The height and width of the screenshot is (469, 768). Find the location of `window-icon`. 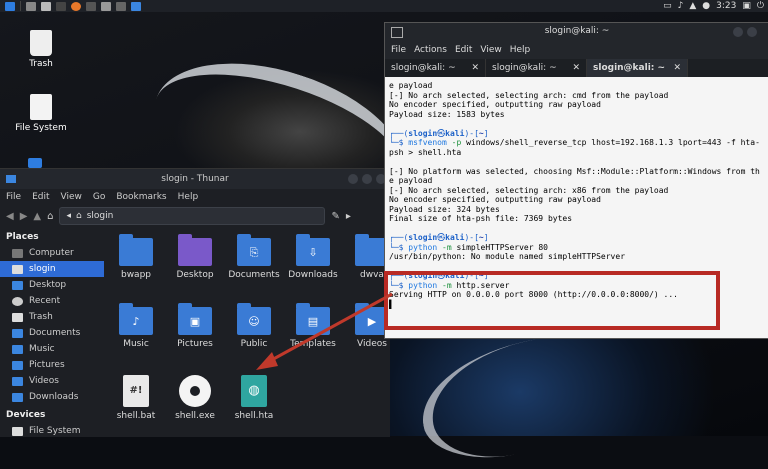

window-icon is located at coordinates (46, 6).